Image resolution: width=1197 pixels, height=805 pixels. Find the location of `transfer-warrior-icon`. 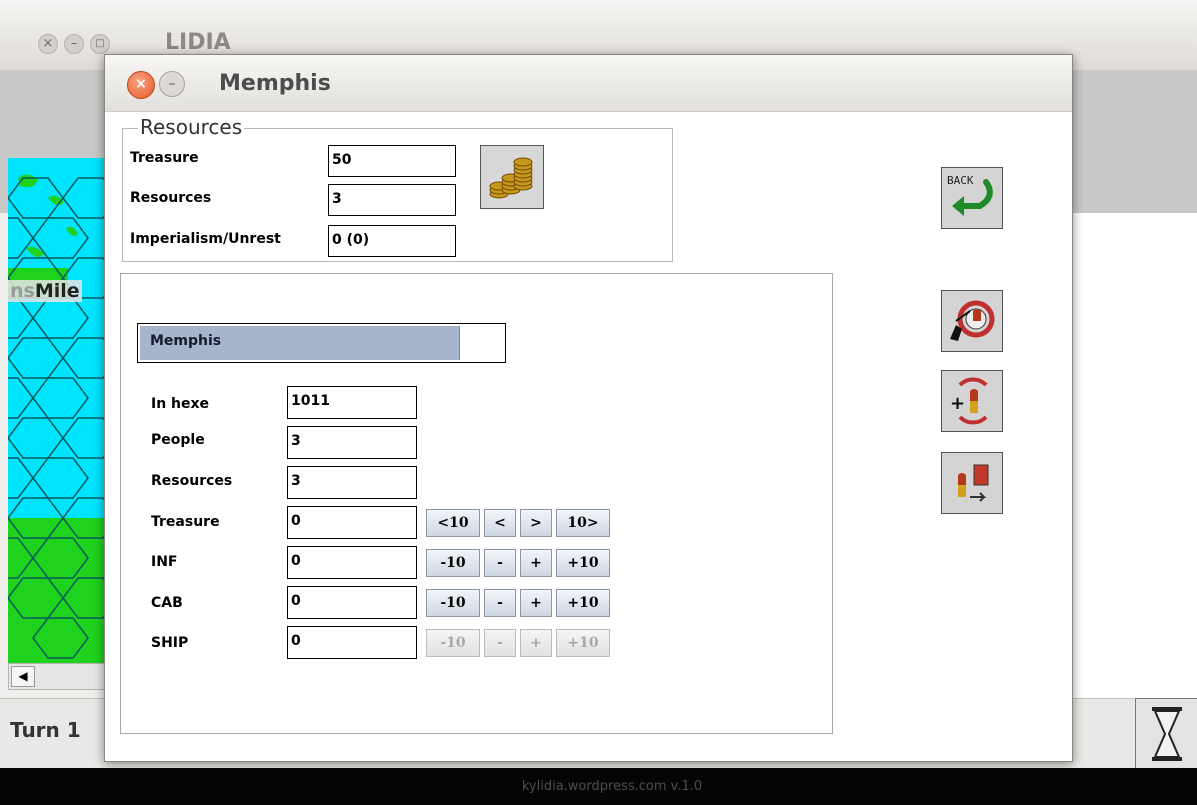

transfer-warrior-icon is located at coordinates (973, 483).